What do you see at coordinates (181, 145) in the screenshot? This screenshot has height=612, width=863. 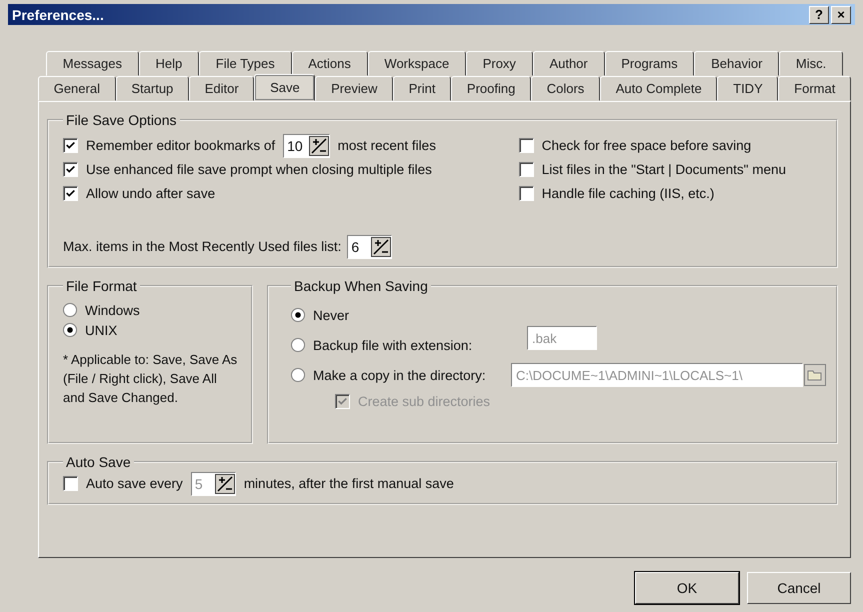 I see `option-label: Remember editor bookmarks of` at bounding box center [181, 145].